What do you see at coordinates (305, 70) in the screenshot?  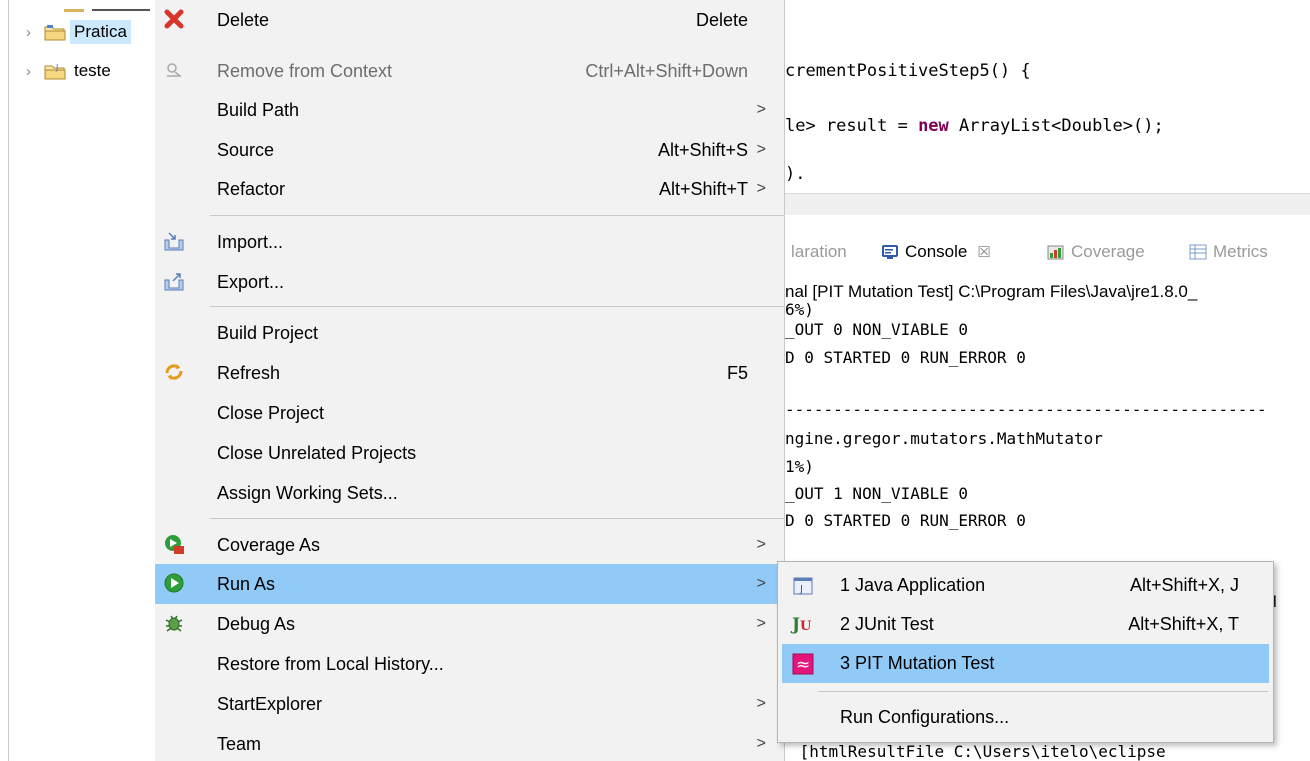 I see `menu-item-label: Remove from Context` at bounding box center [305, 70].